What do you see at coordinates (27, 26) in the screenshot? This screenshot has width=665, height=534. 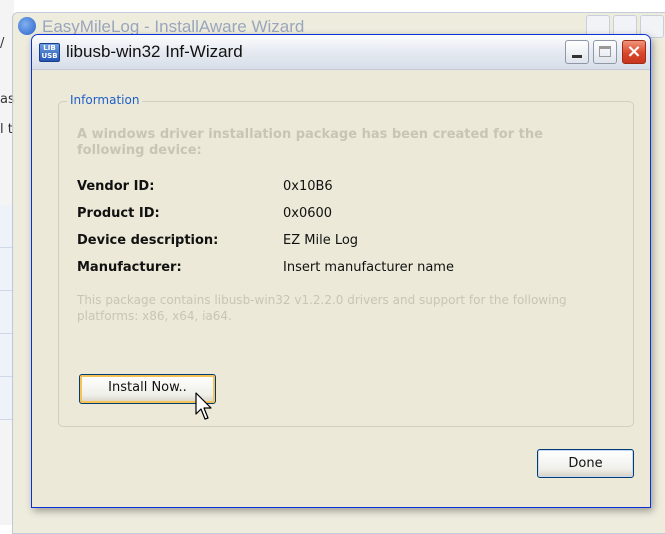 I see `installaware-app-icon` at bounding box center [27, 26].